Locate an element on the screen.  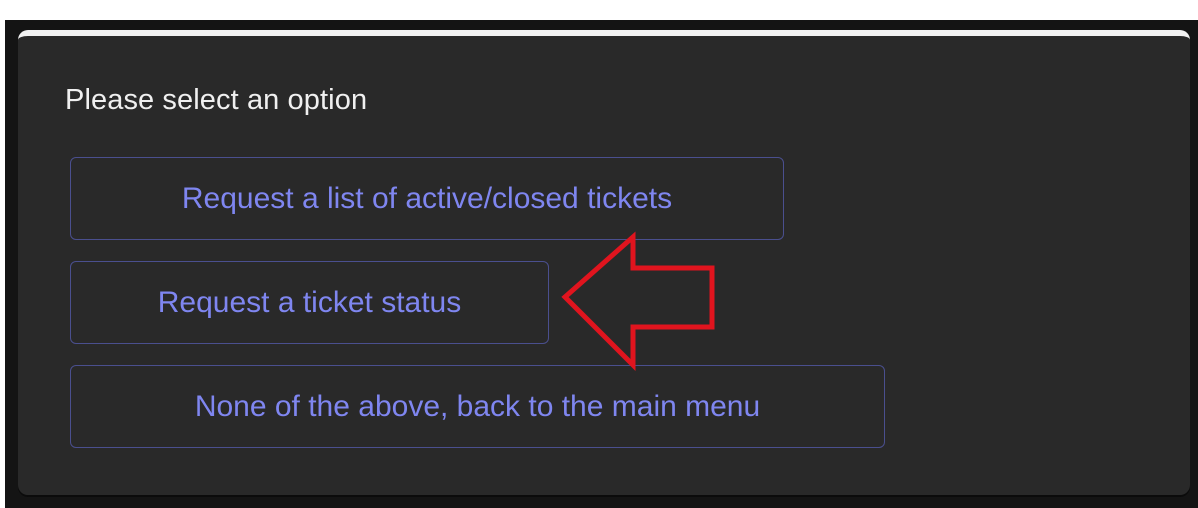
prompt-text: Please select an option is located at coordinates (216, 100).